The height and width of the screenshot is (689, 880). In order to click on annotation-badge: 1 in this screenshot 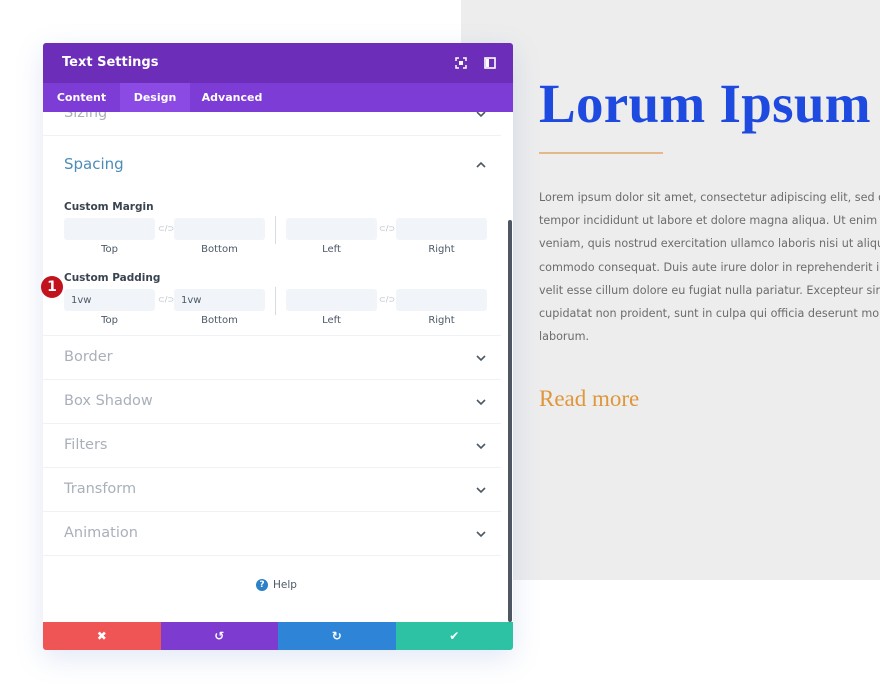, I will do `click(52, 287)`.